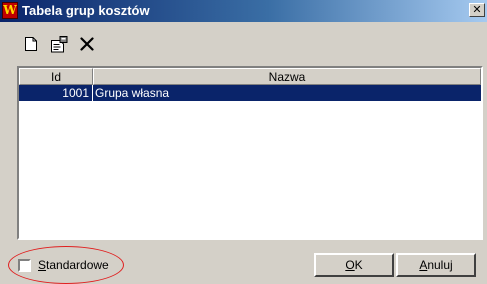 This screenshot has height=284, width=487. I want to click on window-title: Tabela grup kosztów, so click(86, 10).